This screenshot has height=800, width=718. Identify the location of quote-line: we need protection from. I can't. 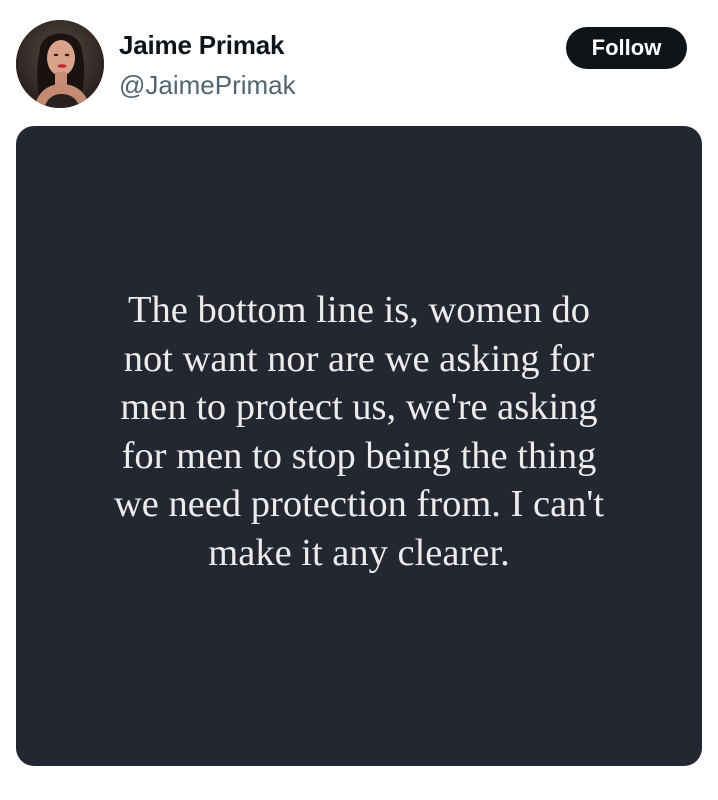
(359, 504).